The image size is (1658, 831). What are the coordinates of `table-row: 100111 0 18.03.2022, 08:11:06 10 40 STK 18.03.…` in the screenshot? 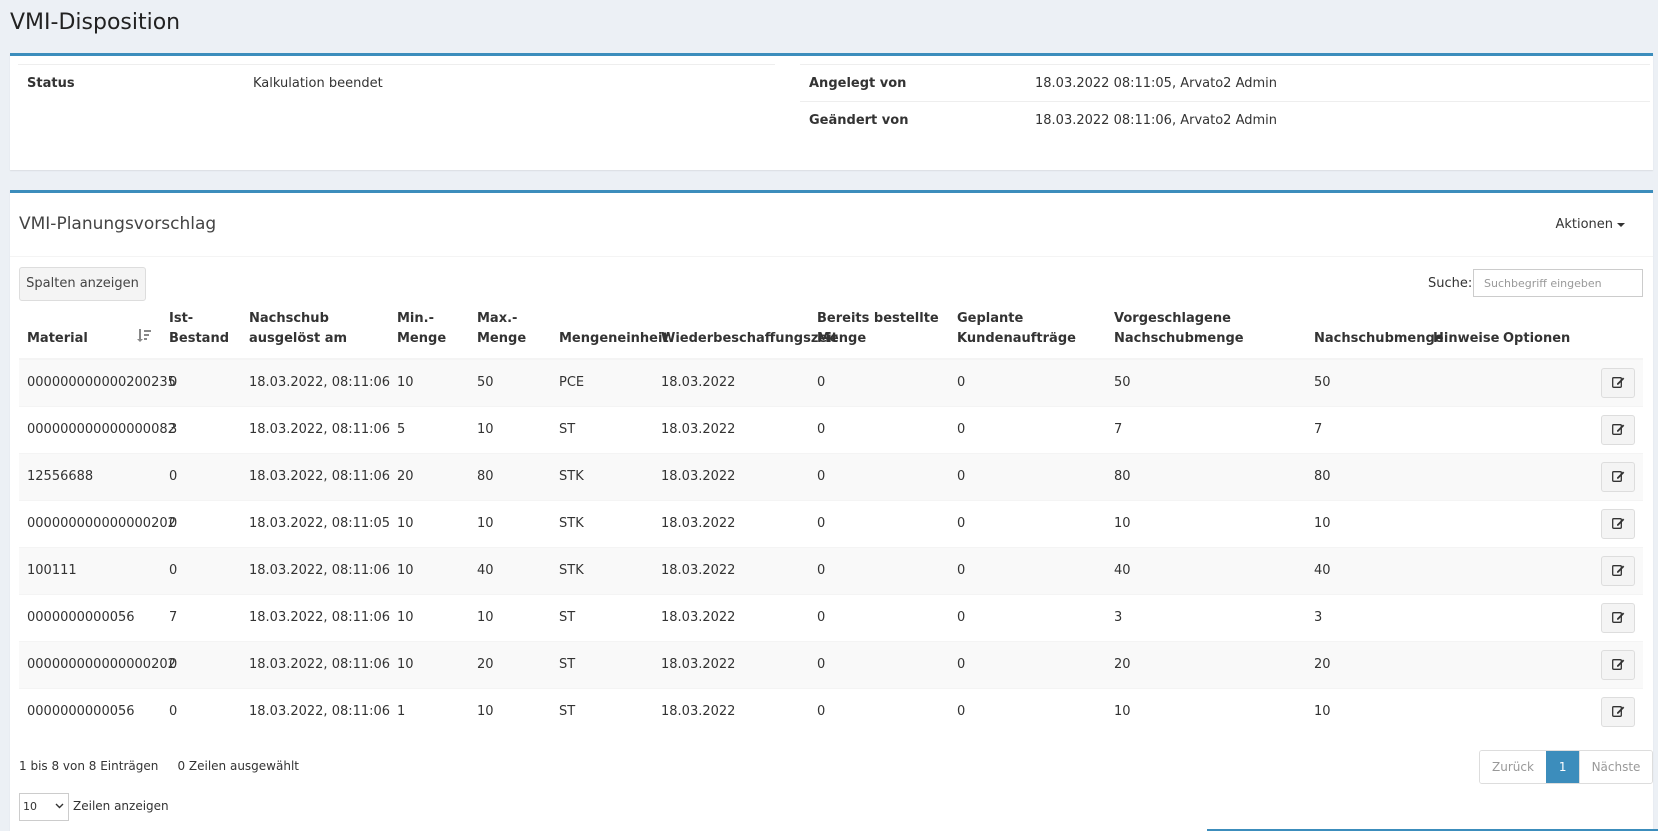 It's located at (831, 570).